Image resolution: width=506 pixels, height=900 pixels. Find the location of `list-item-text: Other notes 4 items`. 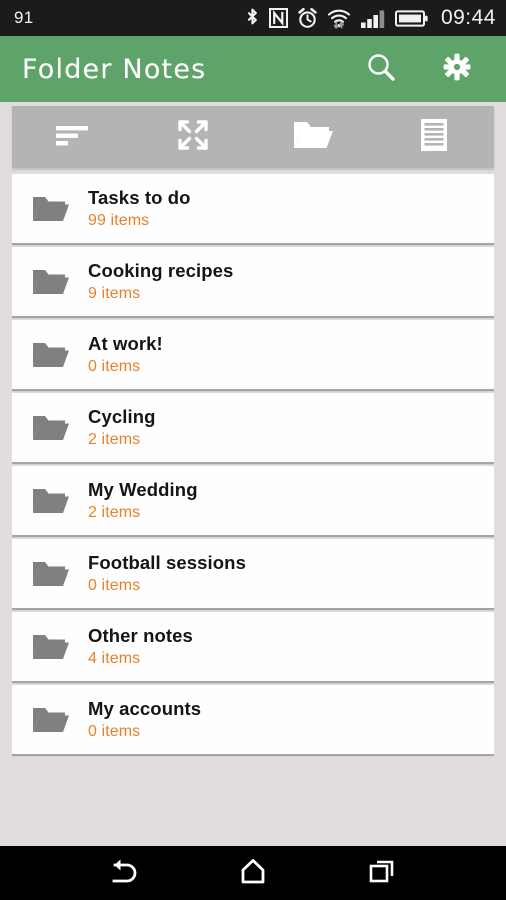

list-item-text: Other notes 4 items is located at coordinates (140, 646).